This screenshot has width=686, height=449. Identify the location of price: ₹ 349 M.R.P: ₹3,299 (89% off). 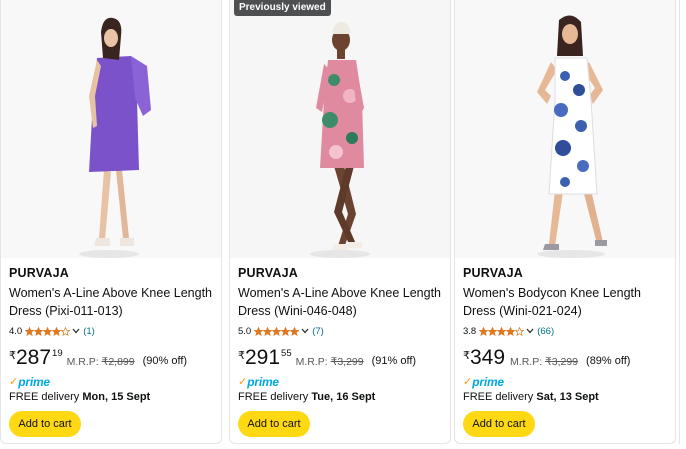
(546, 358).